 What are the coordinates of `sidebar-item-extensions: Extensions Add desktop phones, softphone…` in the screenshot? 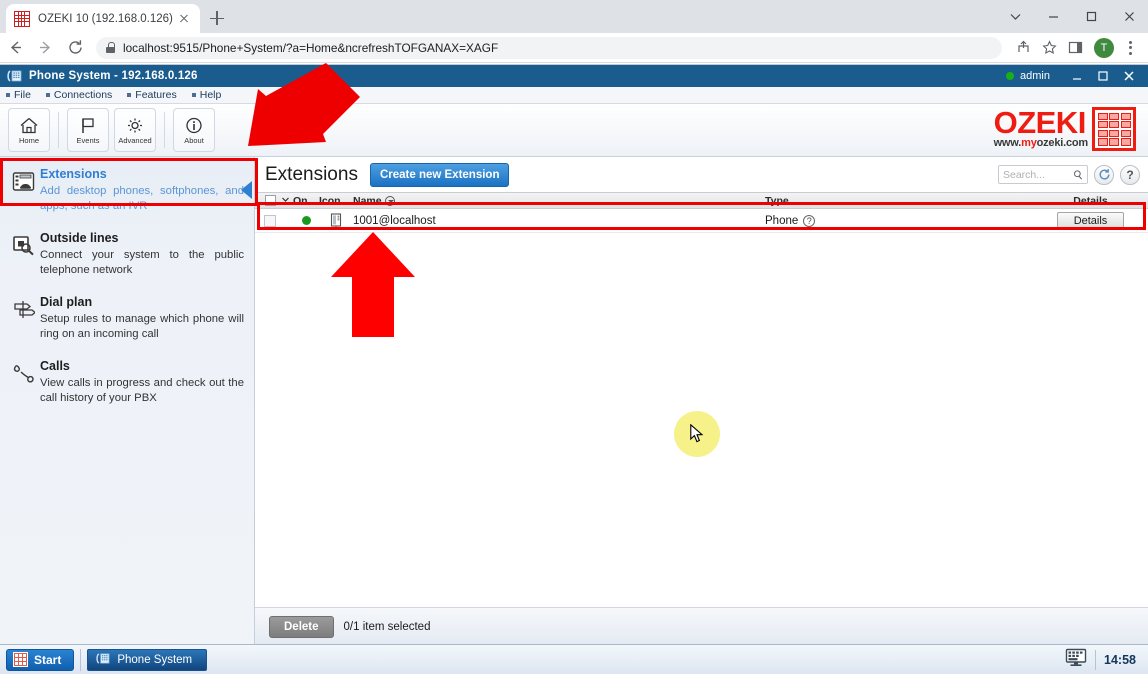 It's located at (127, 189).